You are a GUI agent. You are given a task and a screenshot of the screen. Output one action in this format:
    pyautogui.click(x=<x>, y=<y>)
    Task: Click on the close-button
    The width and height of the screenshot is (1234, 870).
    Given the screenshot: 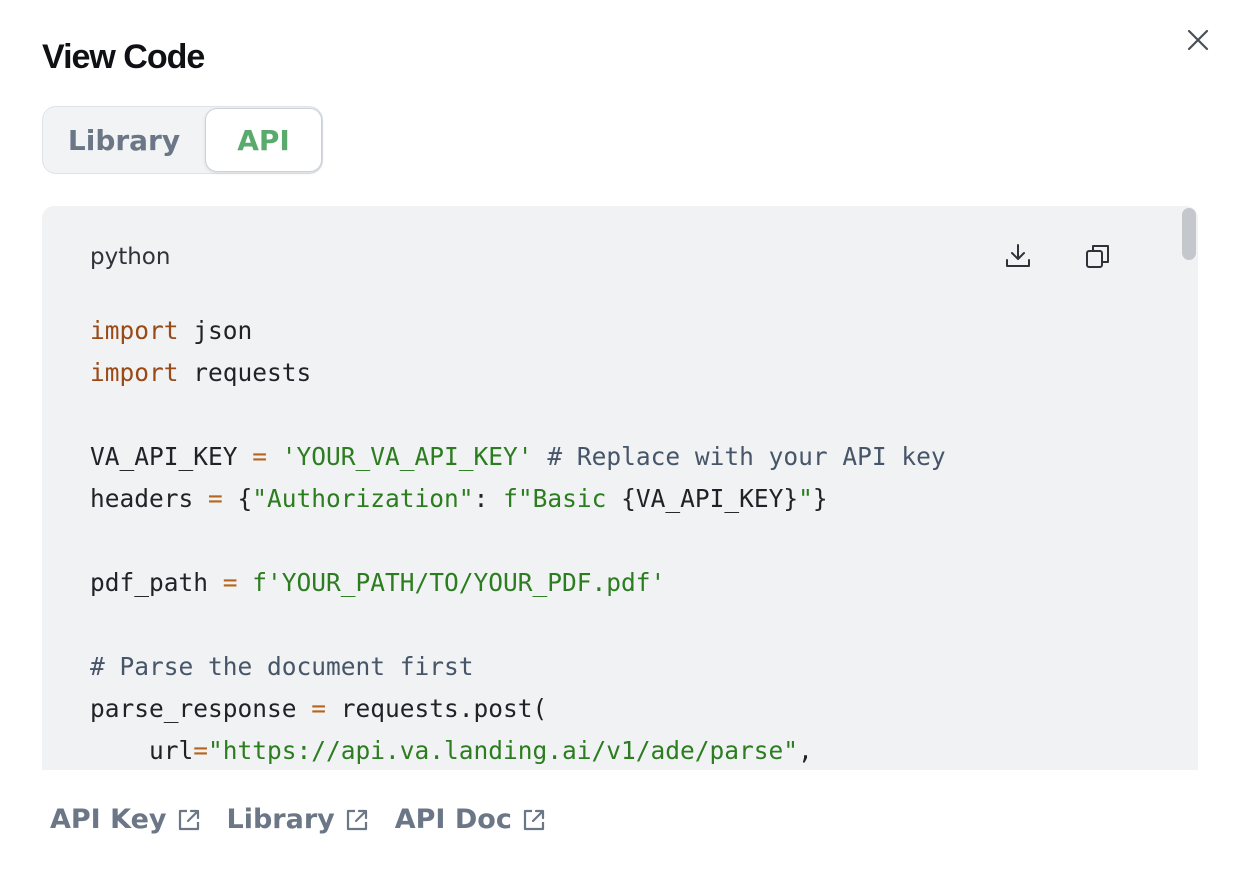 What is the action you would take?
    pyautogui.click(x=1198, y=40)
    